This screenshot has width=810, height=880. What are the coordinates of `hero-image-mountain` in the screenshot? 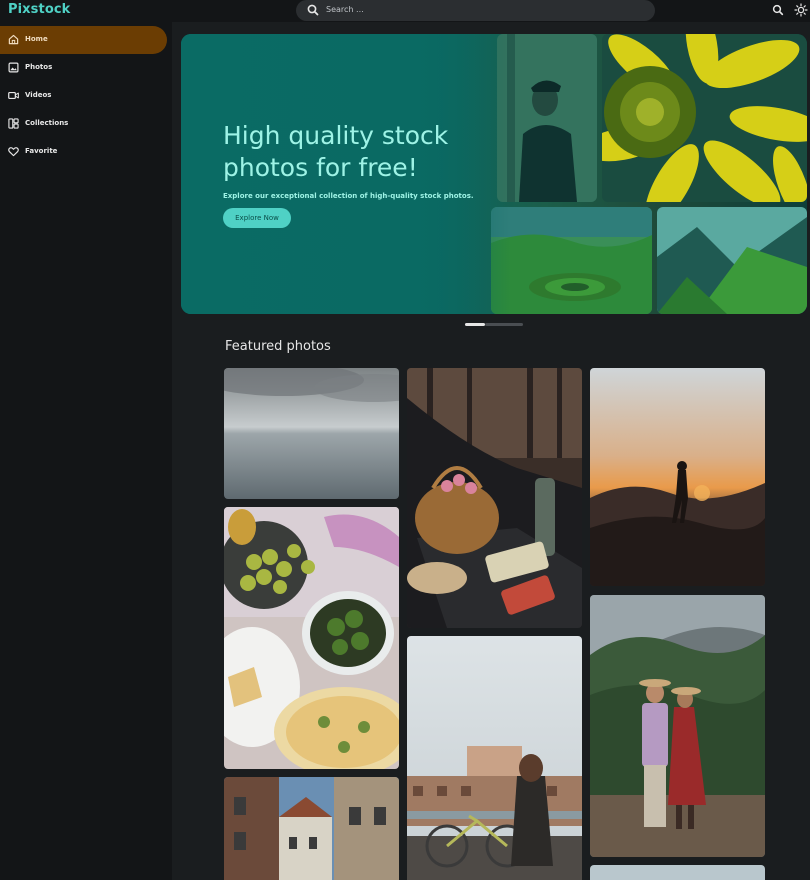 It's located at (732, 260).